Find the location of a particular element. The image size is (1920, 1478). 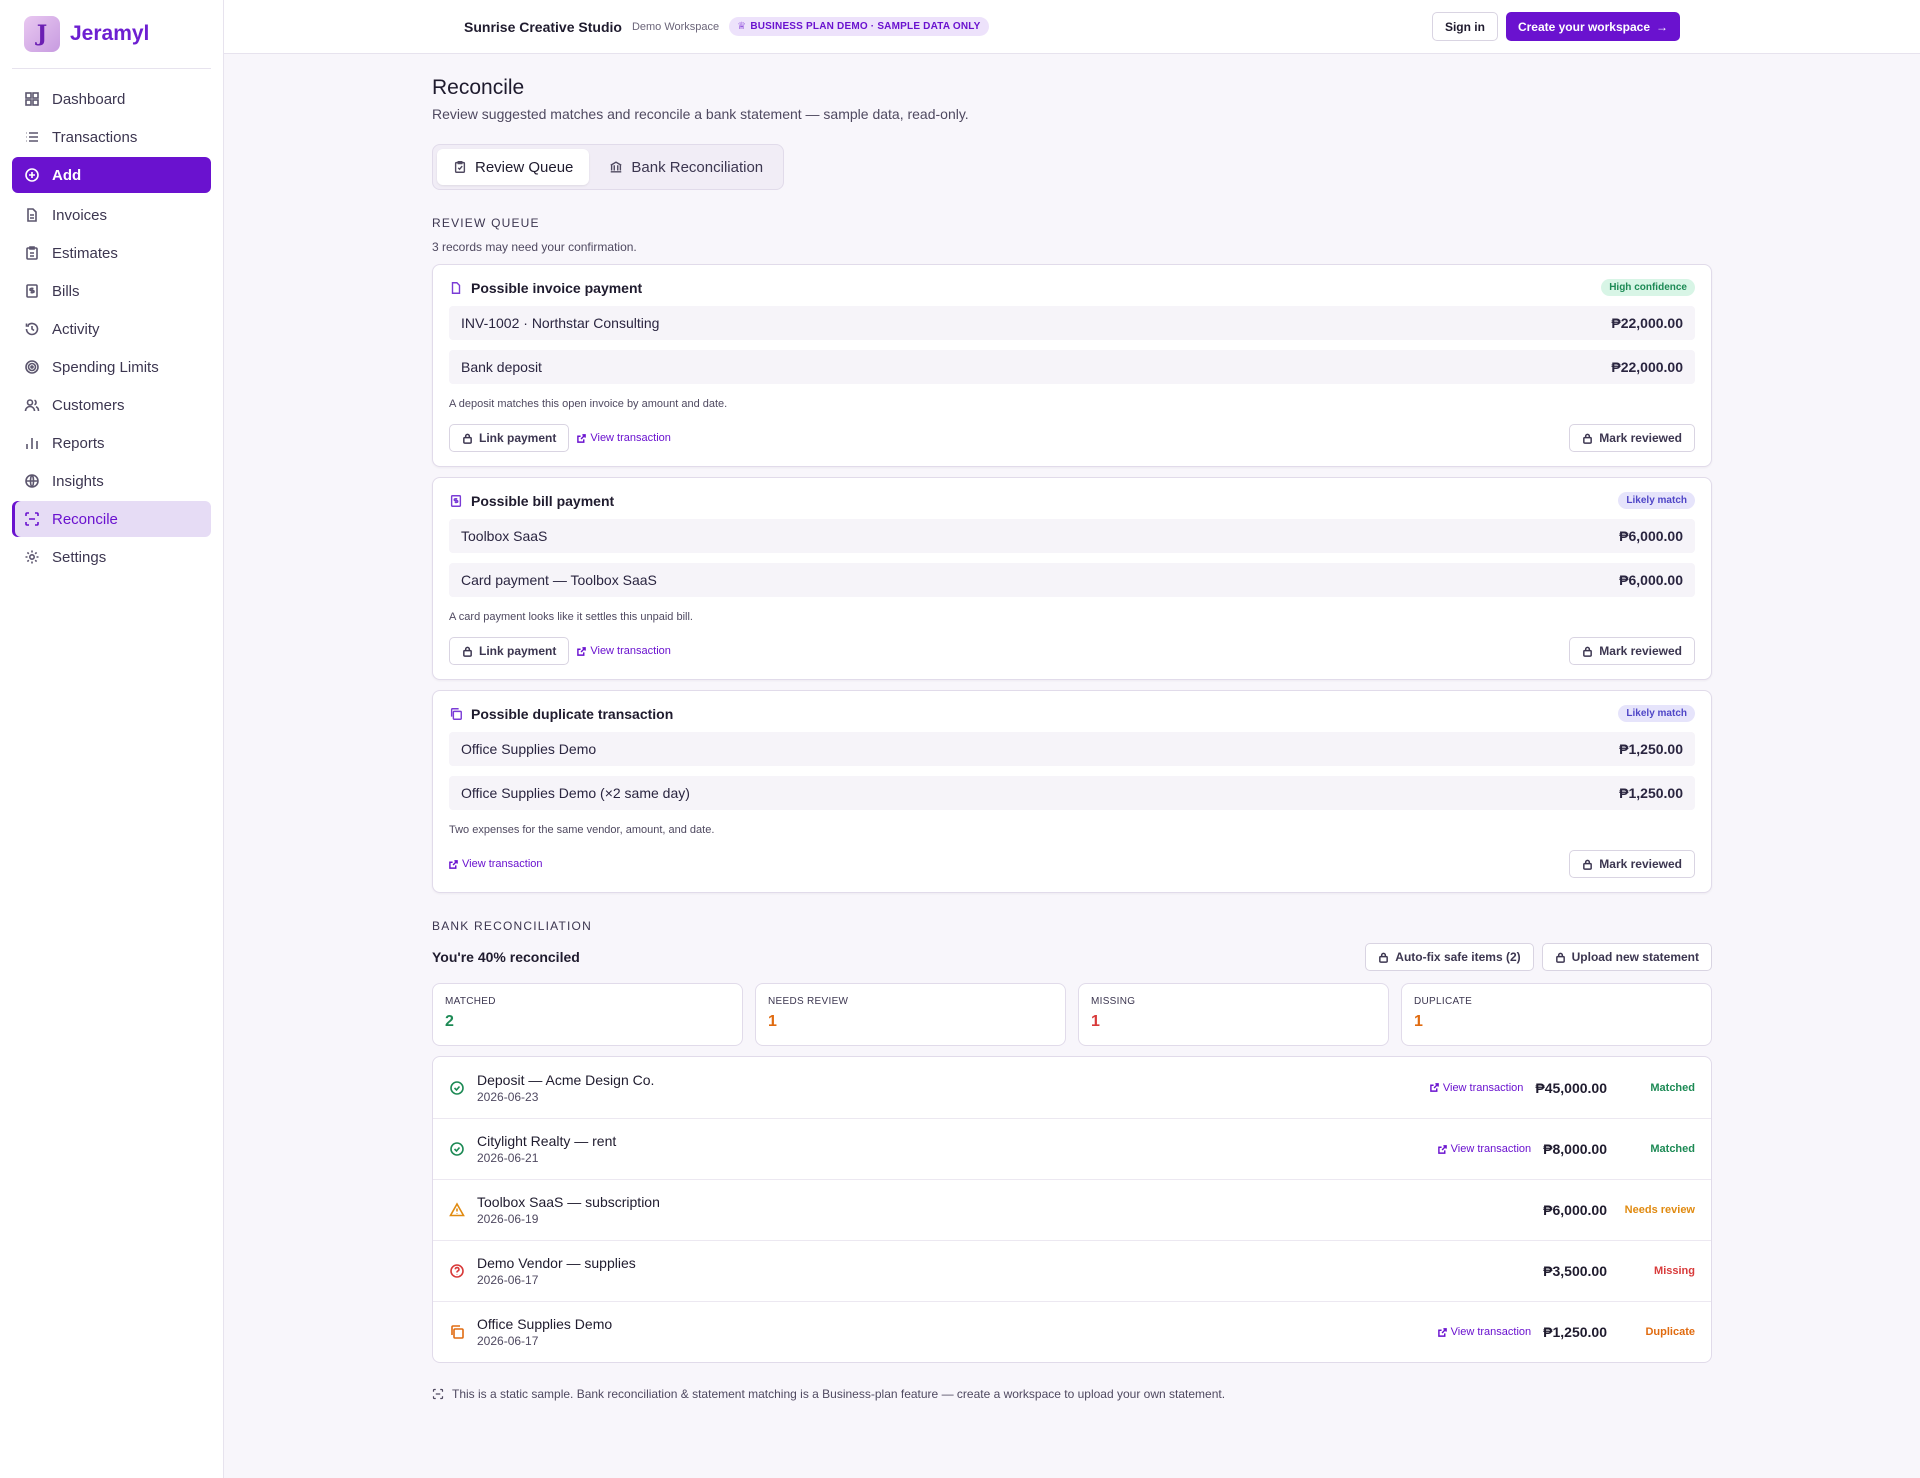

sidebar-item-transactions: Transactions is located at coordinates (111, 137).